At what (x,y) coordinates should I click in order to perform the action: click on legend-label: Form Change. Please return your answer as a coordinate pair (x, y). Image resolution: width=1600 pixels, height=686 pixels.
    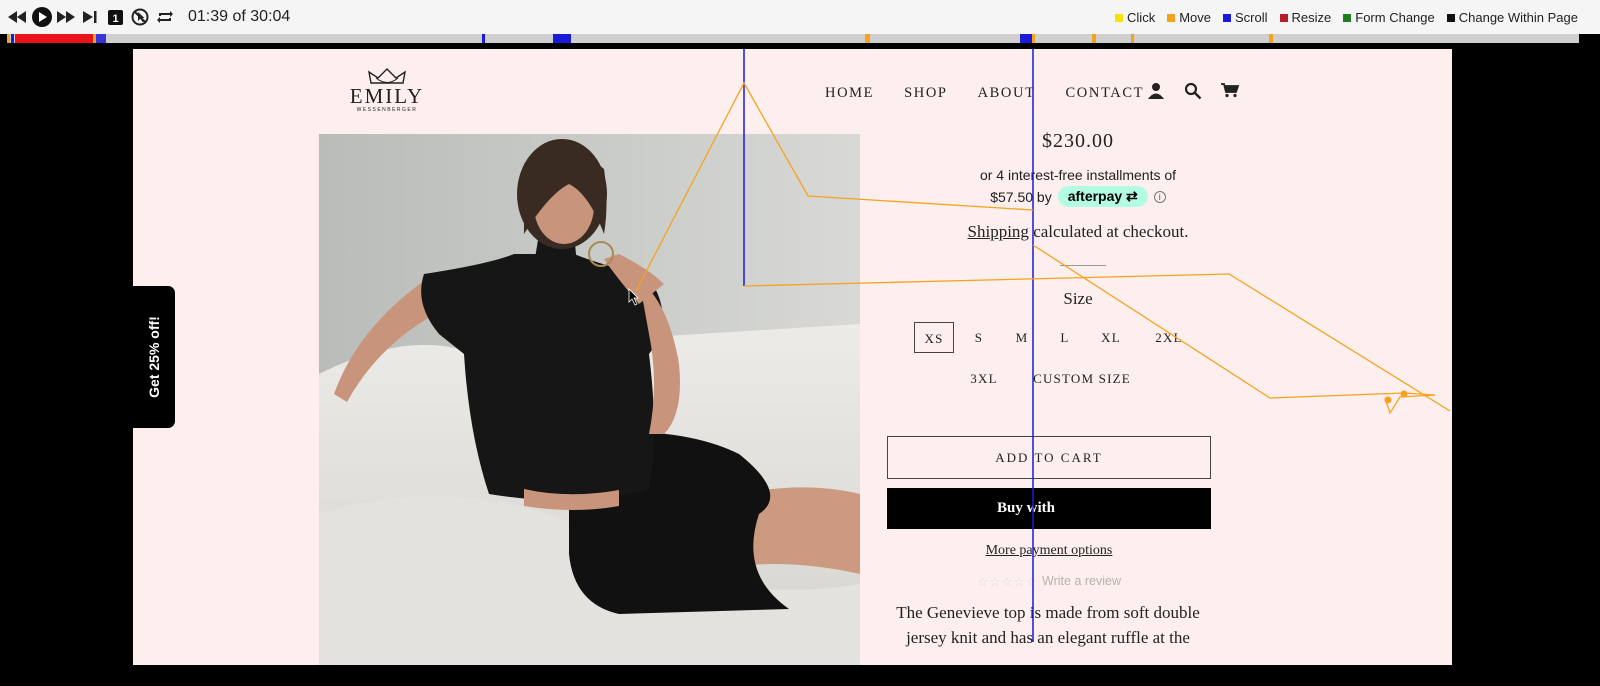
    Looking at the image, I should click on (1395, 17).